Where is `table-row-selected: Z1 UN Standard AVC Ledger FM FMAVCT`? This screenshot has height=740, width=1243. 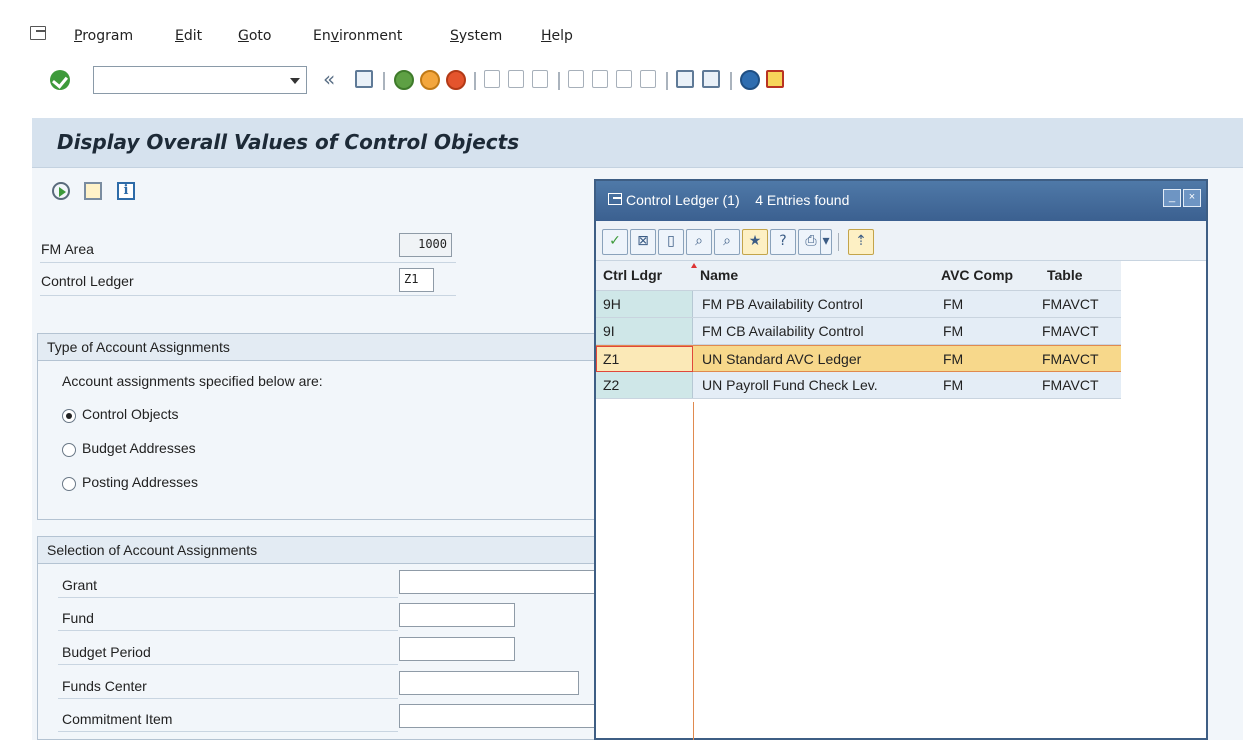
table-row-selected: Z1 UN Standard AVC Ledger FM FMAVCT is located at coordinates (858, 358).